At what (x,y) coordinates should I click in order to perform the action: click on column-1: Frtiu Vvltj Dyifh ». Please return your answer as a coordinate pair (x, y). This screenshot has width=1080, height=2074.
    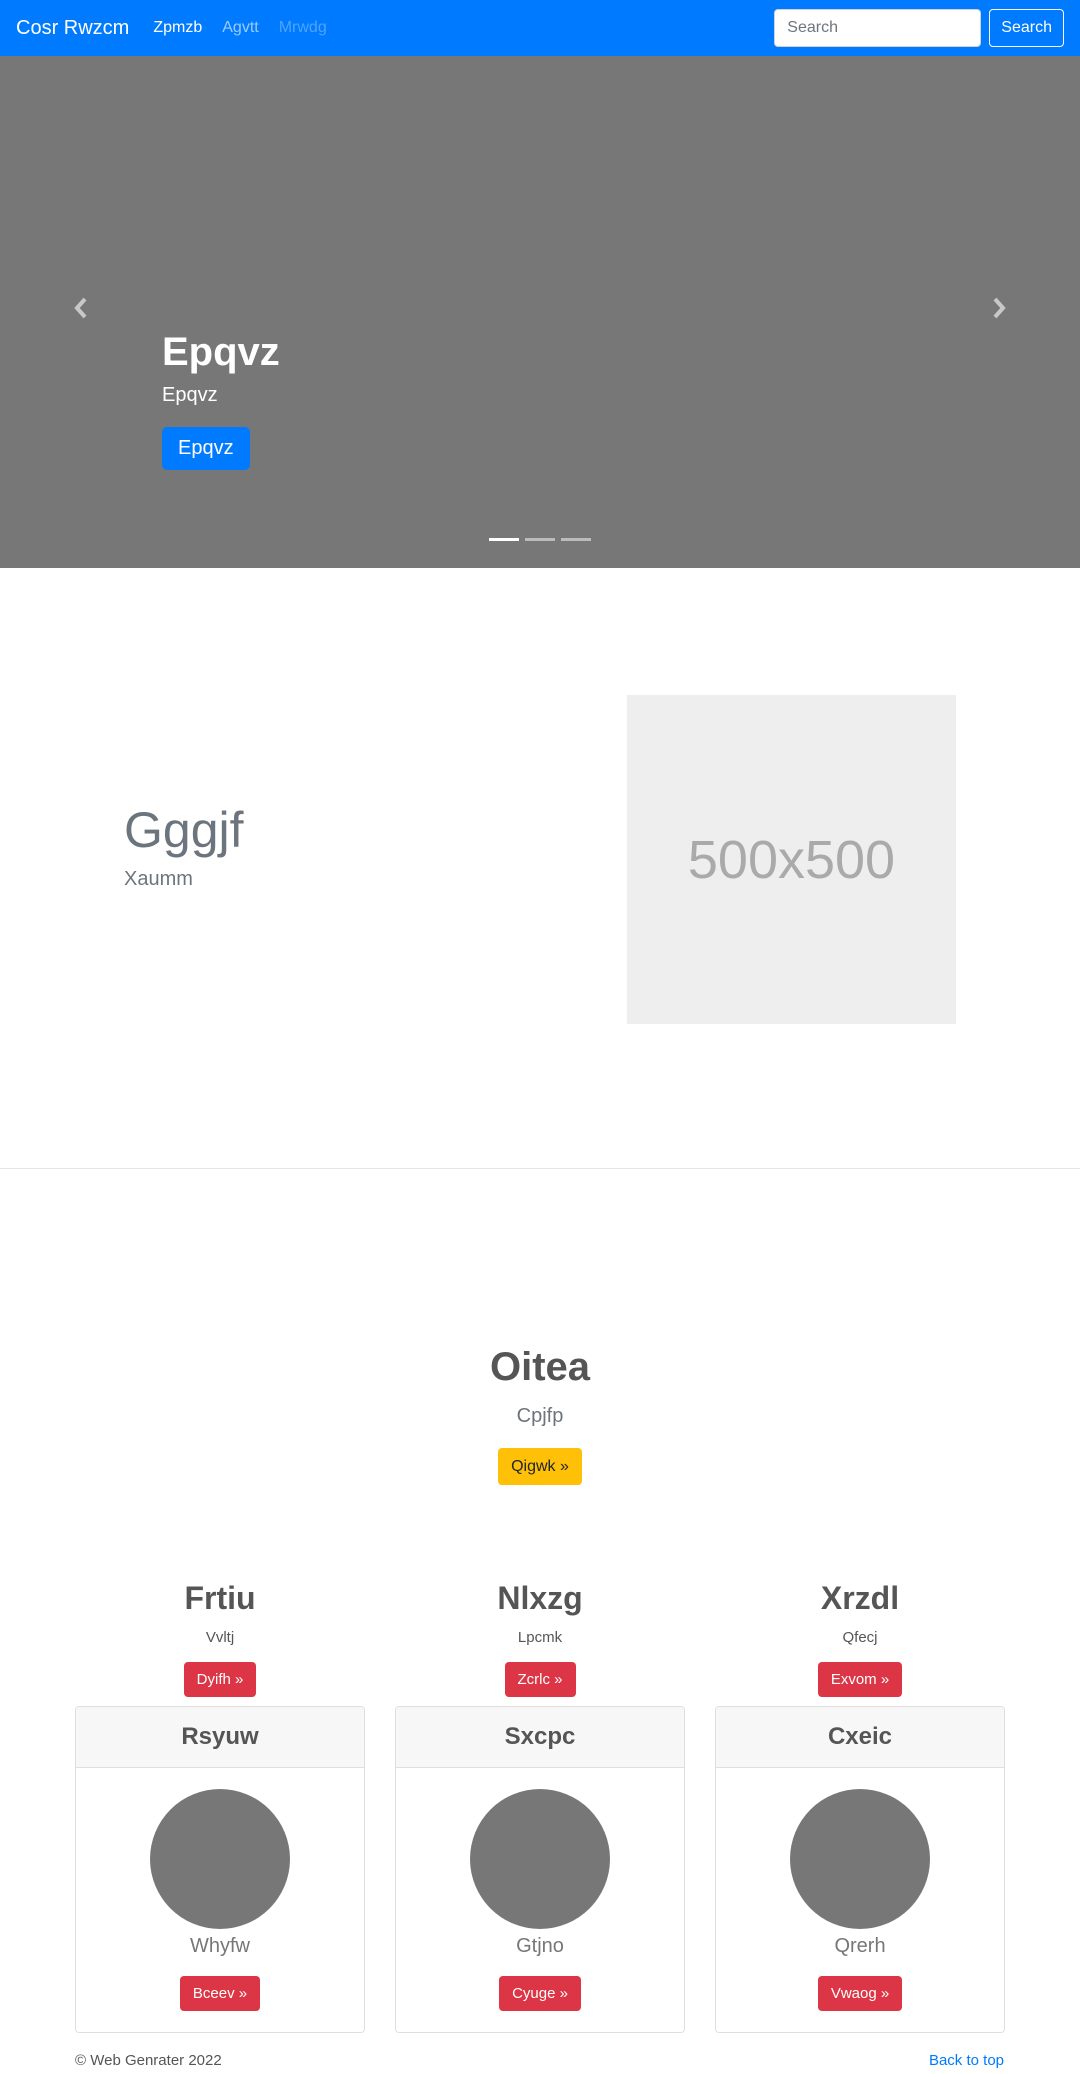
    Looking at the image, I should click on (220, 1638).